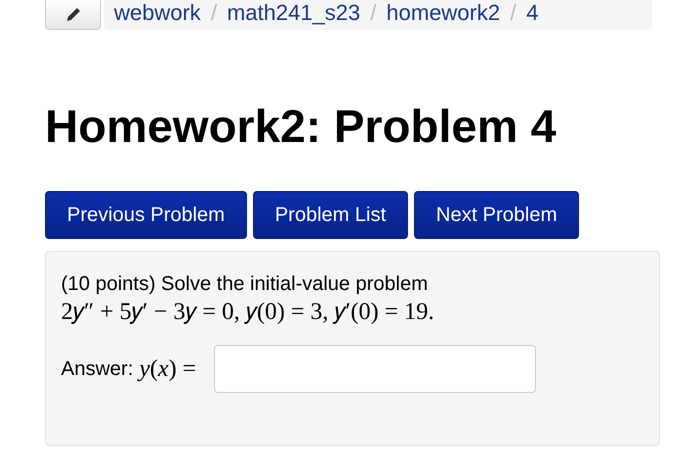  I want to click on answer-label: Answer:, so click(97, 369).